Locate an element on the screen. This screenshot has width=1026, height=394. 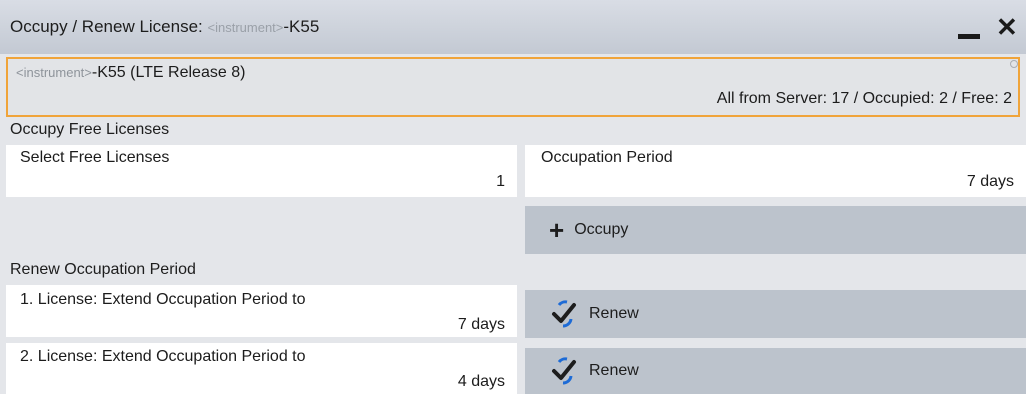
renew-button-2: Renew is located at coordinates (775, 371).